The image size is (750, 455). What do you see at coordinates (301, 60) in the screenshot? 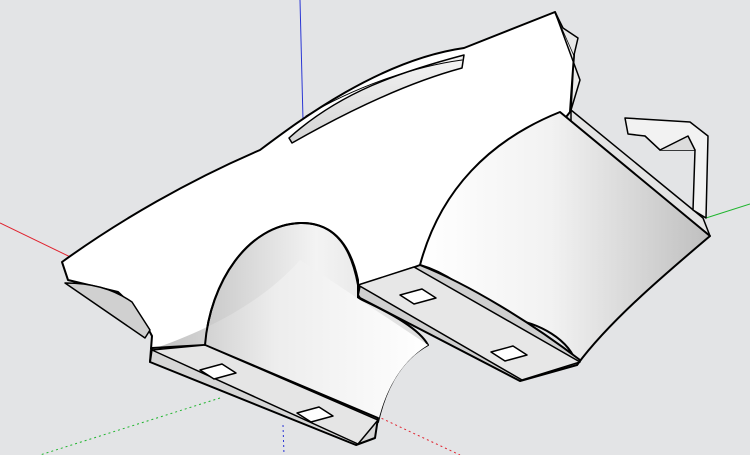
I see `blue-axis` at bounding box center [301, 60].